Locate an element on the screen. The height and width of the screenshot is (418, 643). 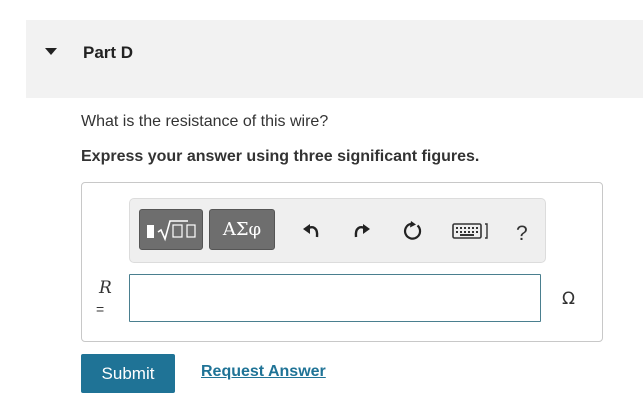
question-text: What is the resistance of this wire? is located at coordinates (205, 121).